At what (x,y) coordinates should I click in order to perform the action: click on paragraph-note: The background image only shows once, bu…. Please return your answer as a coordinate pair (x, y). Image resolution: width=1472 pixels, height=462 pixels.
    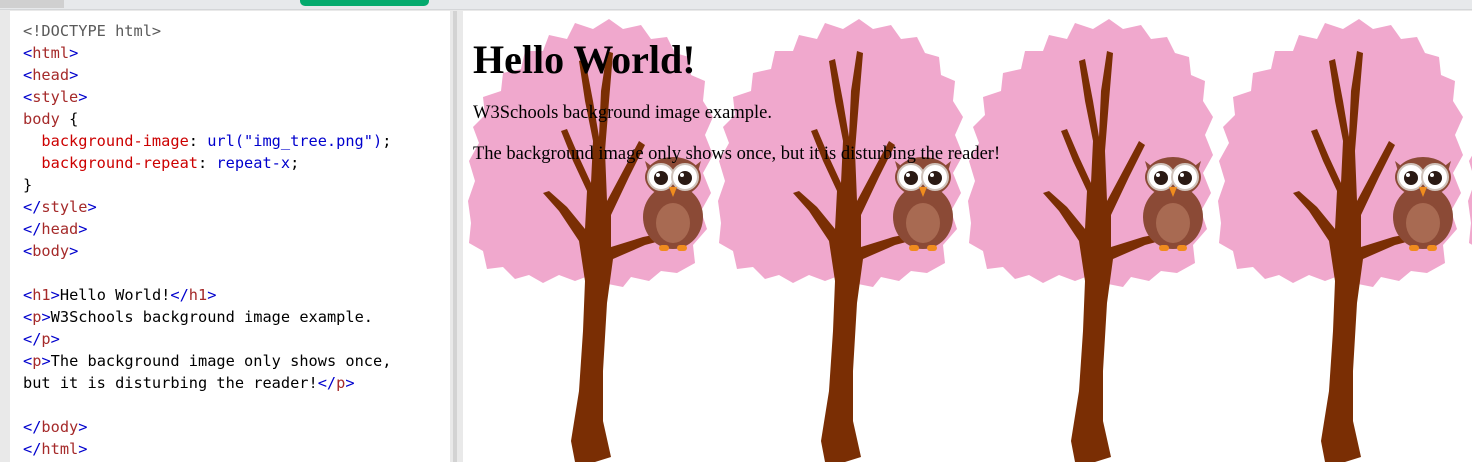
    Looking at the image, I should click on (737, 154).